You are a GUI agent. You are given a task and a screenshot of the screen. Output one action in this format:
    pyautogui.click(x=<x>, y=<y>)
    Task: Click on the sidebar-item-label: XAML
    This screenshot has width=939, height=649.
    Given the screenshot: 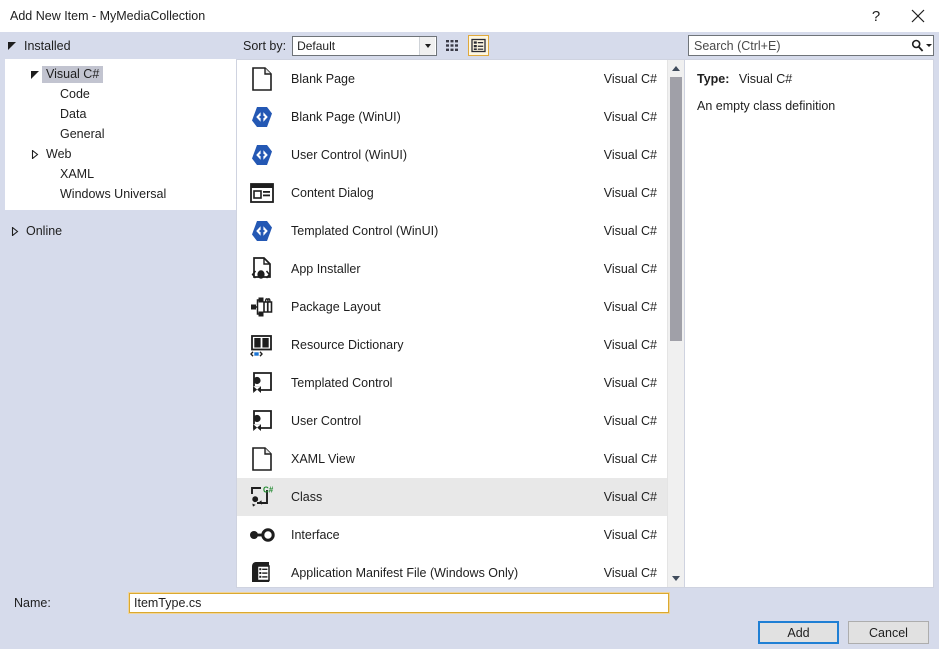 What is the action you would take?
    pyautogui.click(x=77, y=173)
    